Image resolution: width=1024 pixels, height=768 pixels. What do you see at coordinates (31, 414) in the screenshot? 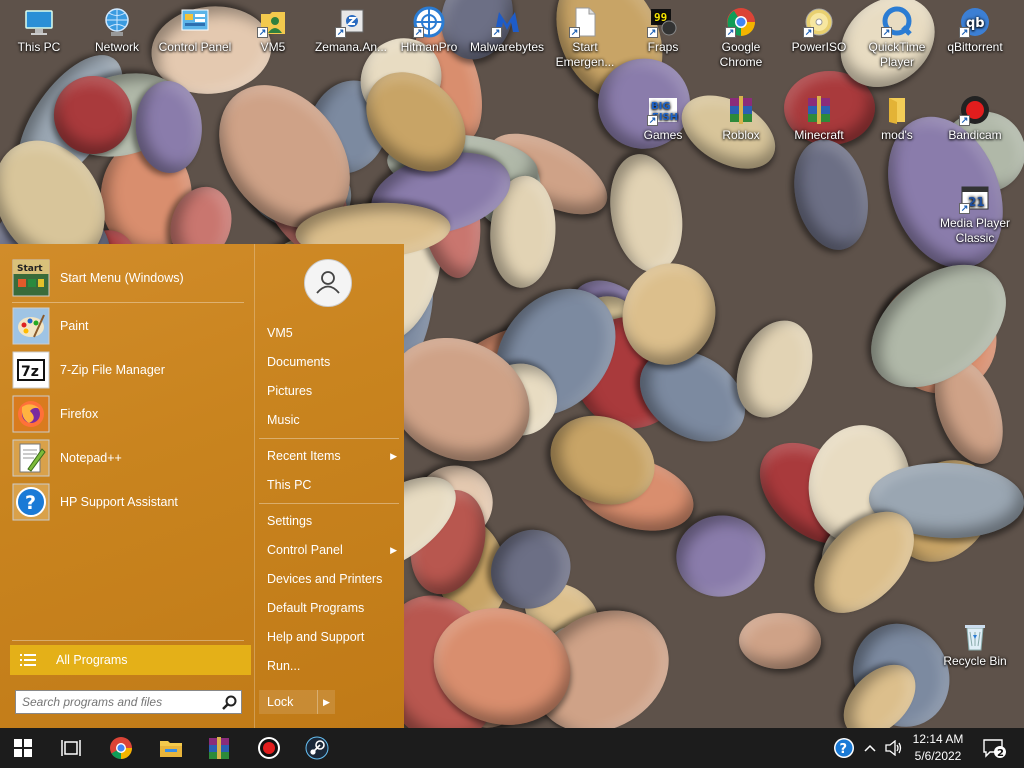
I see `firefox-icon` at bounding box center [31, 414].